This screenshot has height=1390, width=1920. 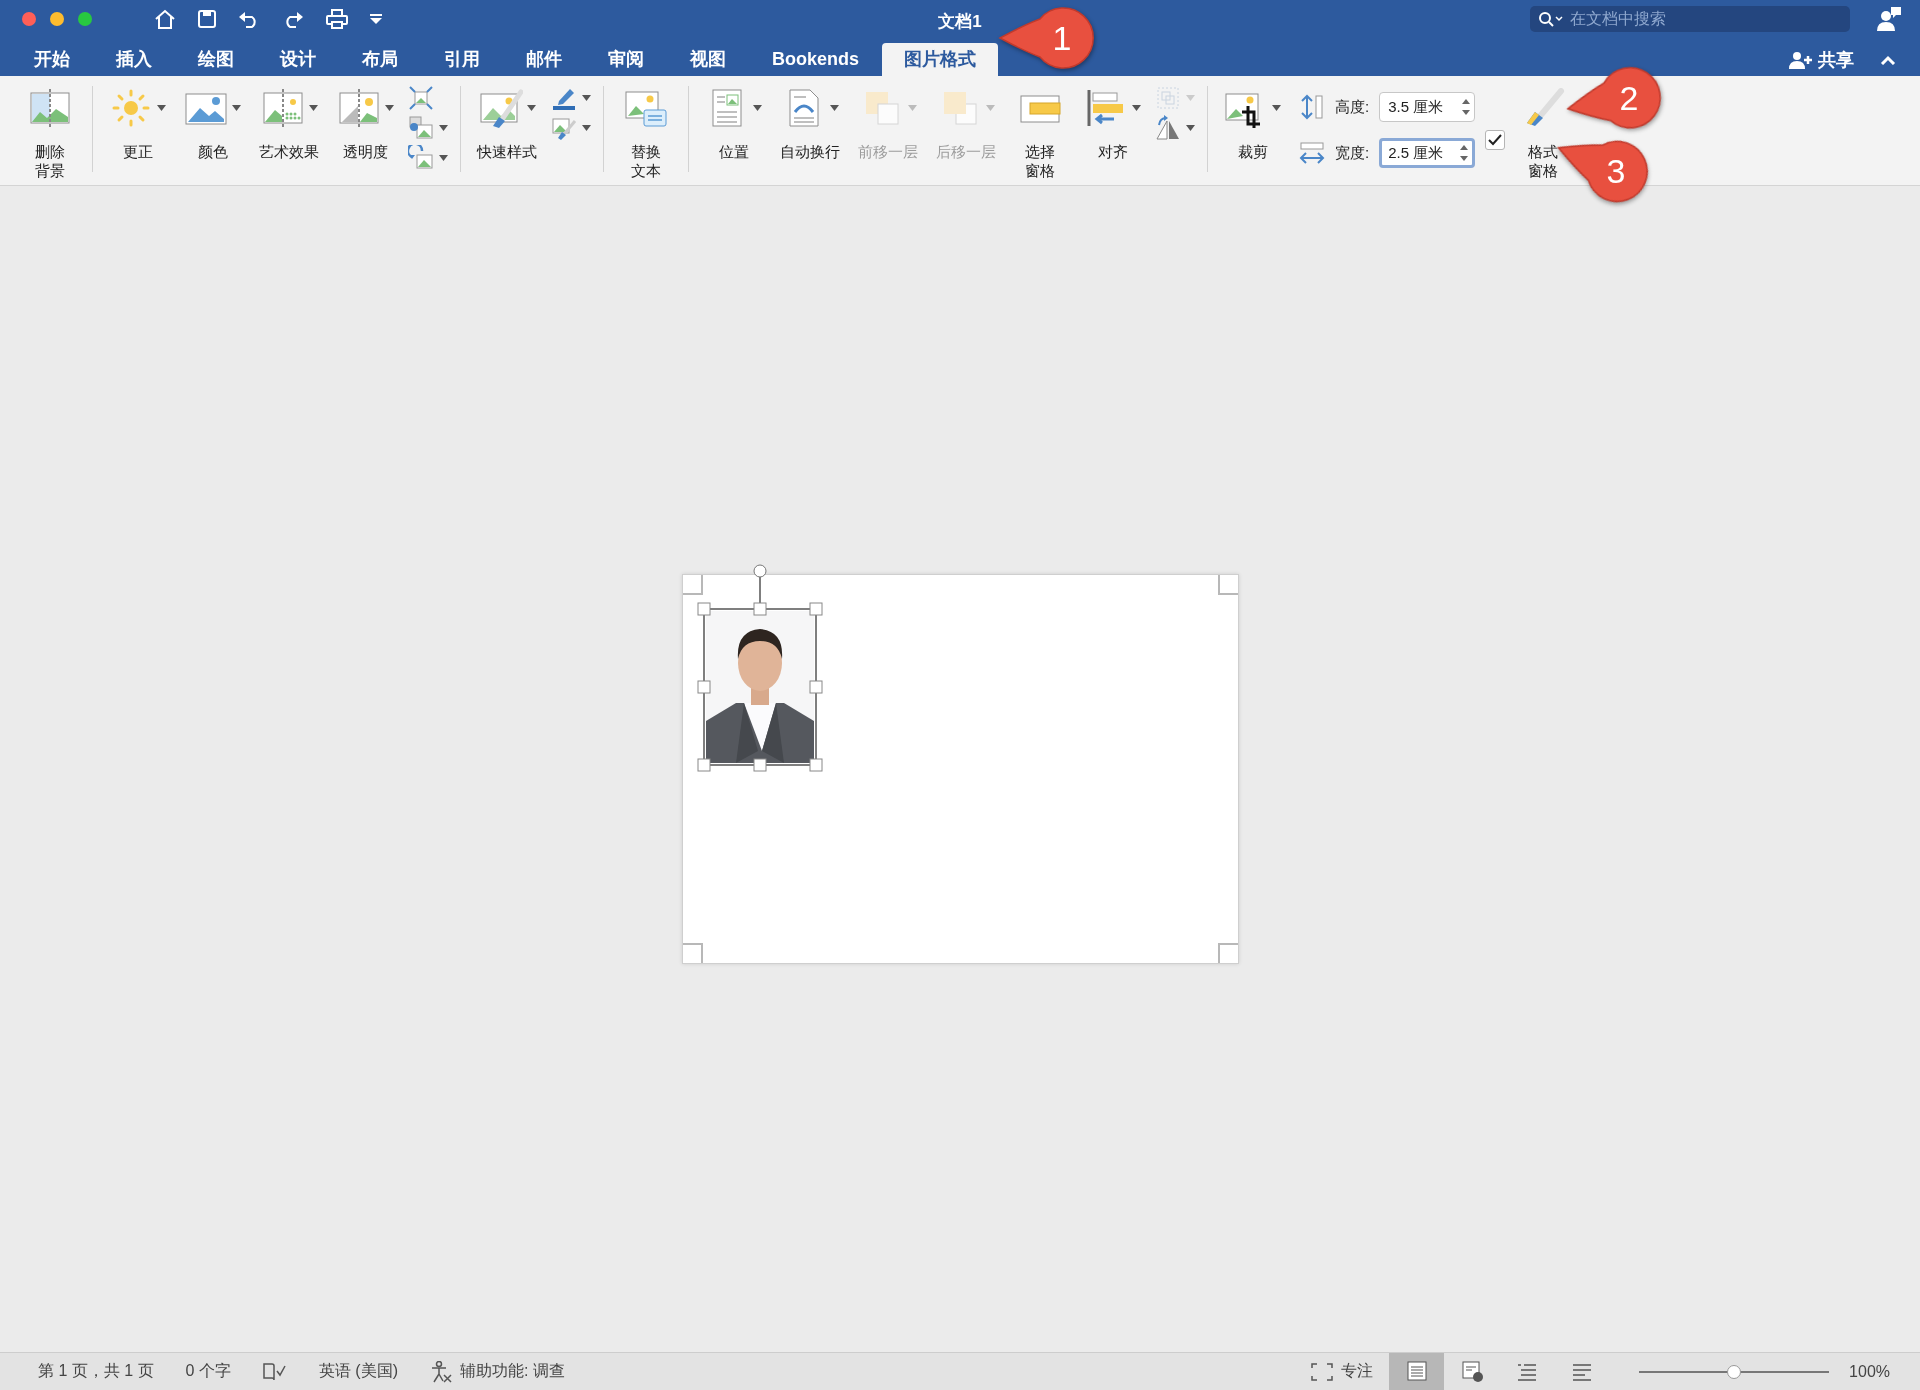 What do you see at coordinates (441, 1371) in the screenshot?
I see `accessibility-icon` at bounding box center [441, 1371].